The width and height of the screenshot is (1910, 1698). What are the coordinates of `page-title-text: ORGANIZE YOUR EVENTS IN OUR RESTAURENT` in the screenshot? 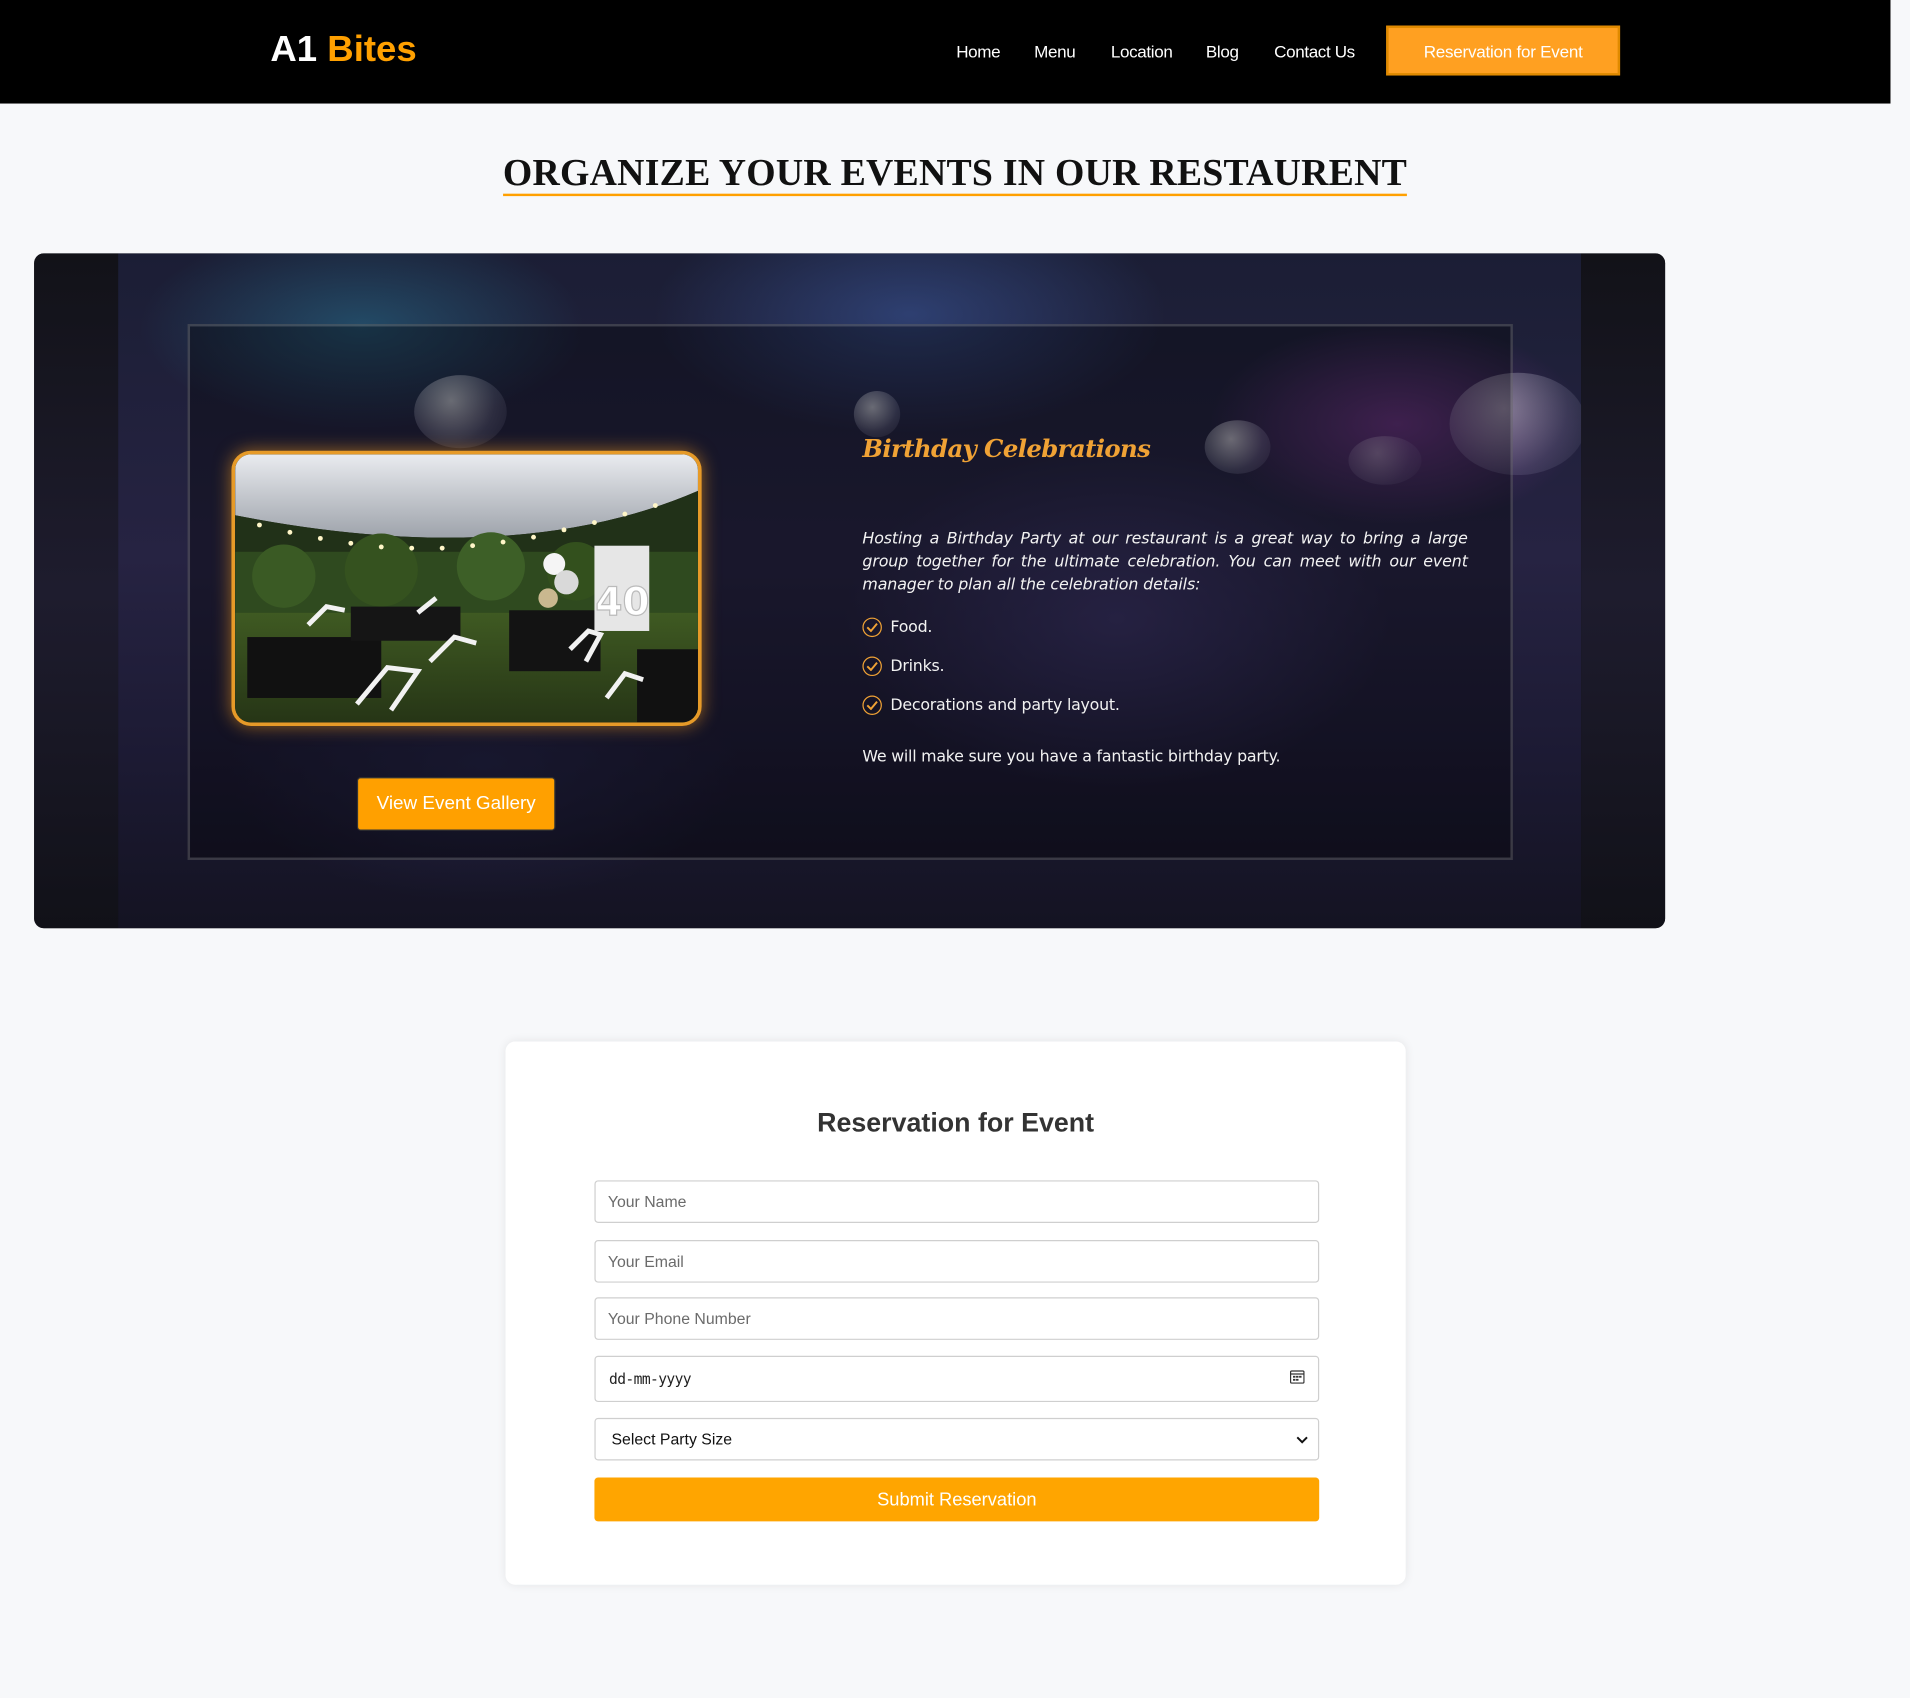 It's located at (955, 173).